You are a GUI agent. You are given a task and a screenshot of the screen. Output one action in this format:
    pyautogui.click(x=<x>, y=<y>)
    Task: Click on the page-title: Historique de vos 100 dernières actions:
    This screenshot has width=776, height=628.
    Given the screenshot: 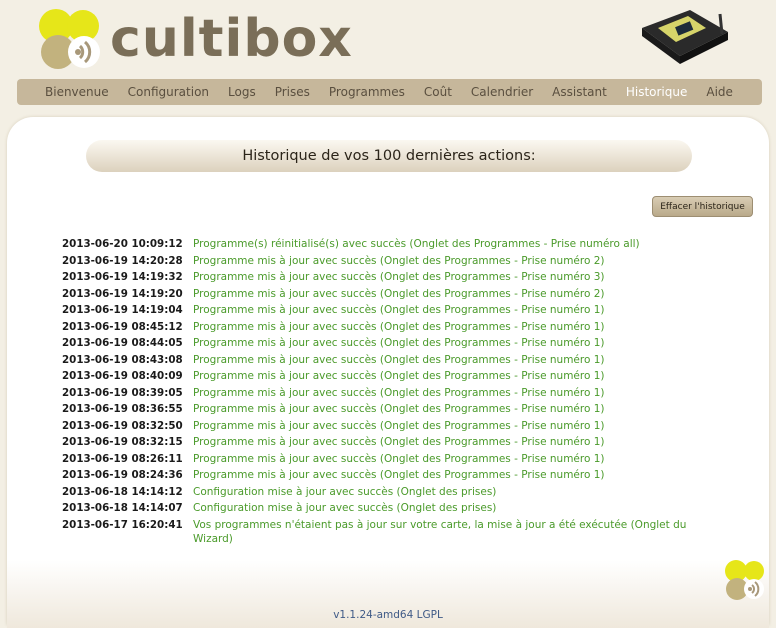 What is the action you would take?
    pyautogui.click(x=389, y=156)
    